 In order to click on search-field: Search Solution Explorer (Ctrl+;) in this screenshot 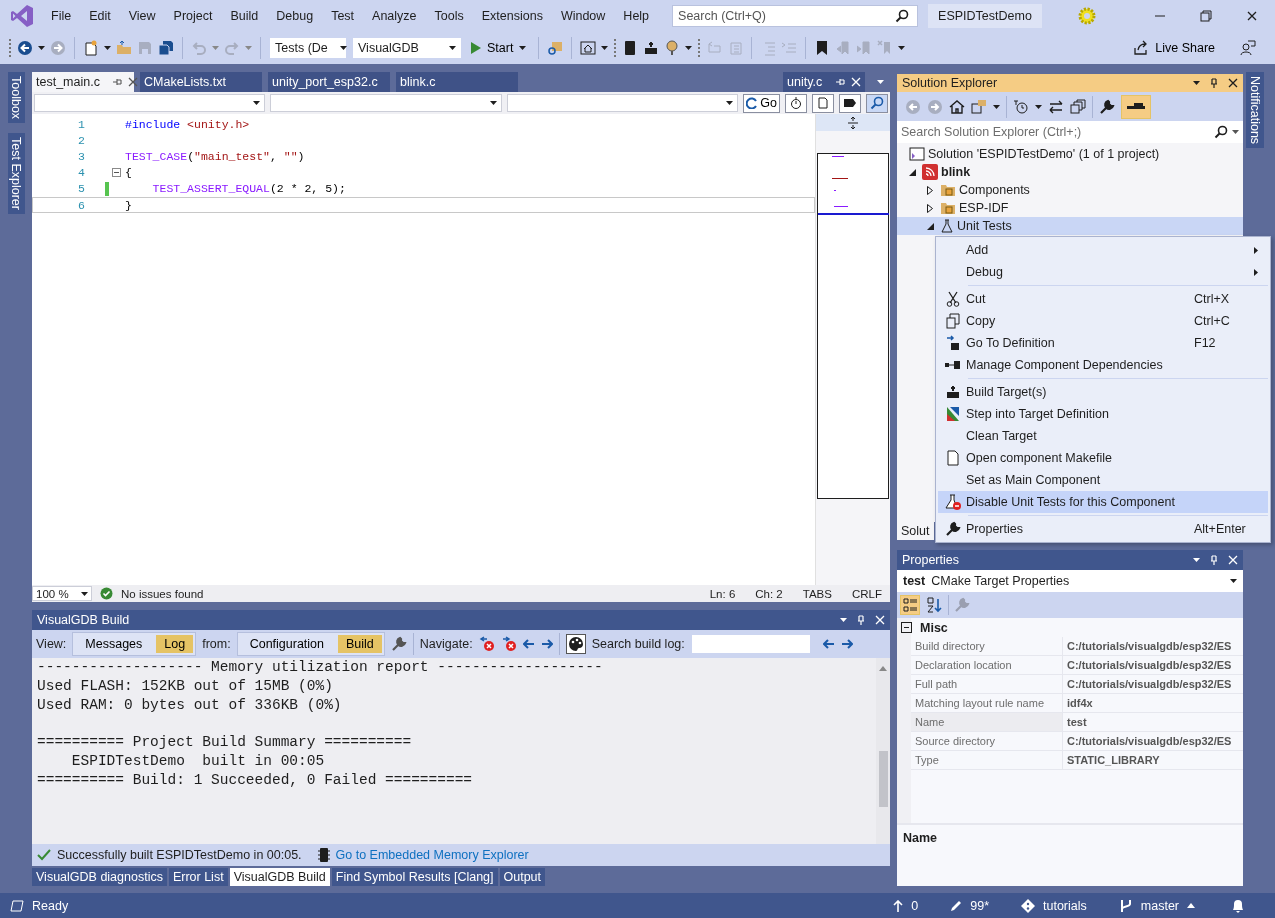, I will do `click(1053, 132)`.